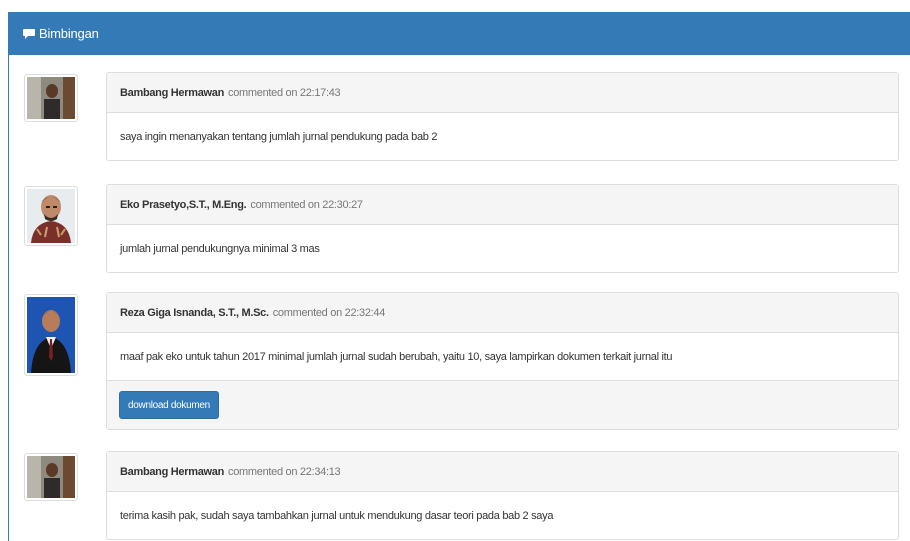 This screenshot has height=541, width=910. I want to click on comment-author: Reza Giga Isnanda, S.T., M.Sc., so click(194, 313).